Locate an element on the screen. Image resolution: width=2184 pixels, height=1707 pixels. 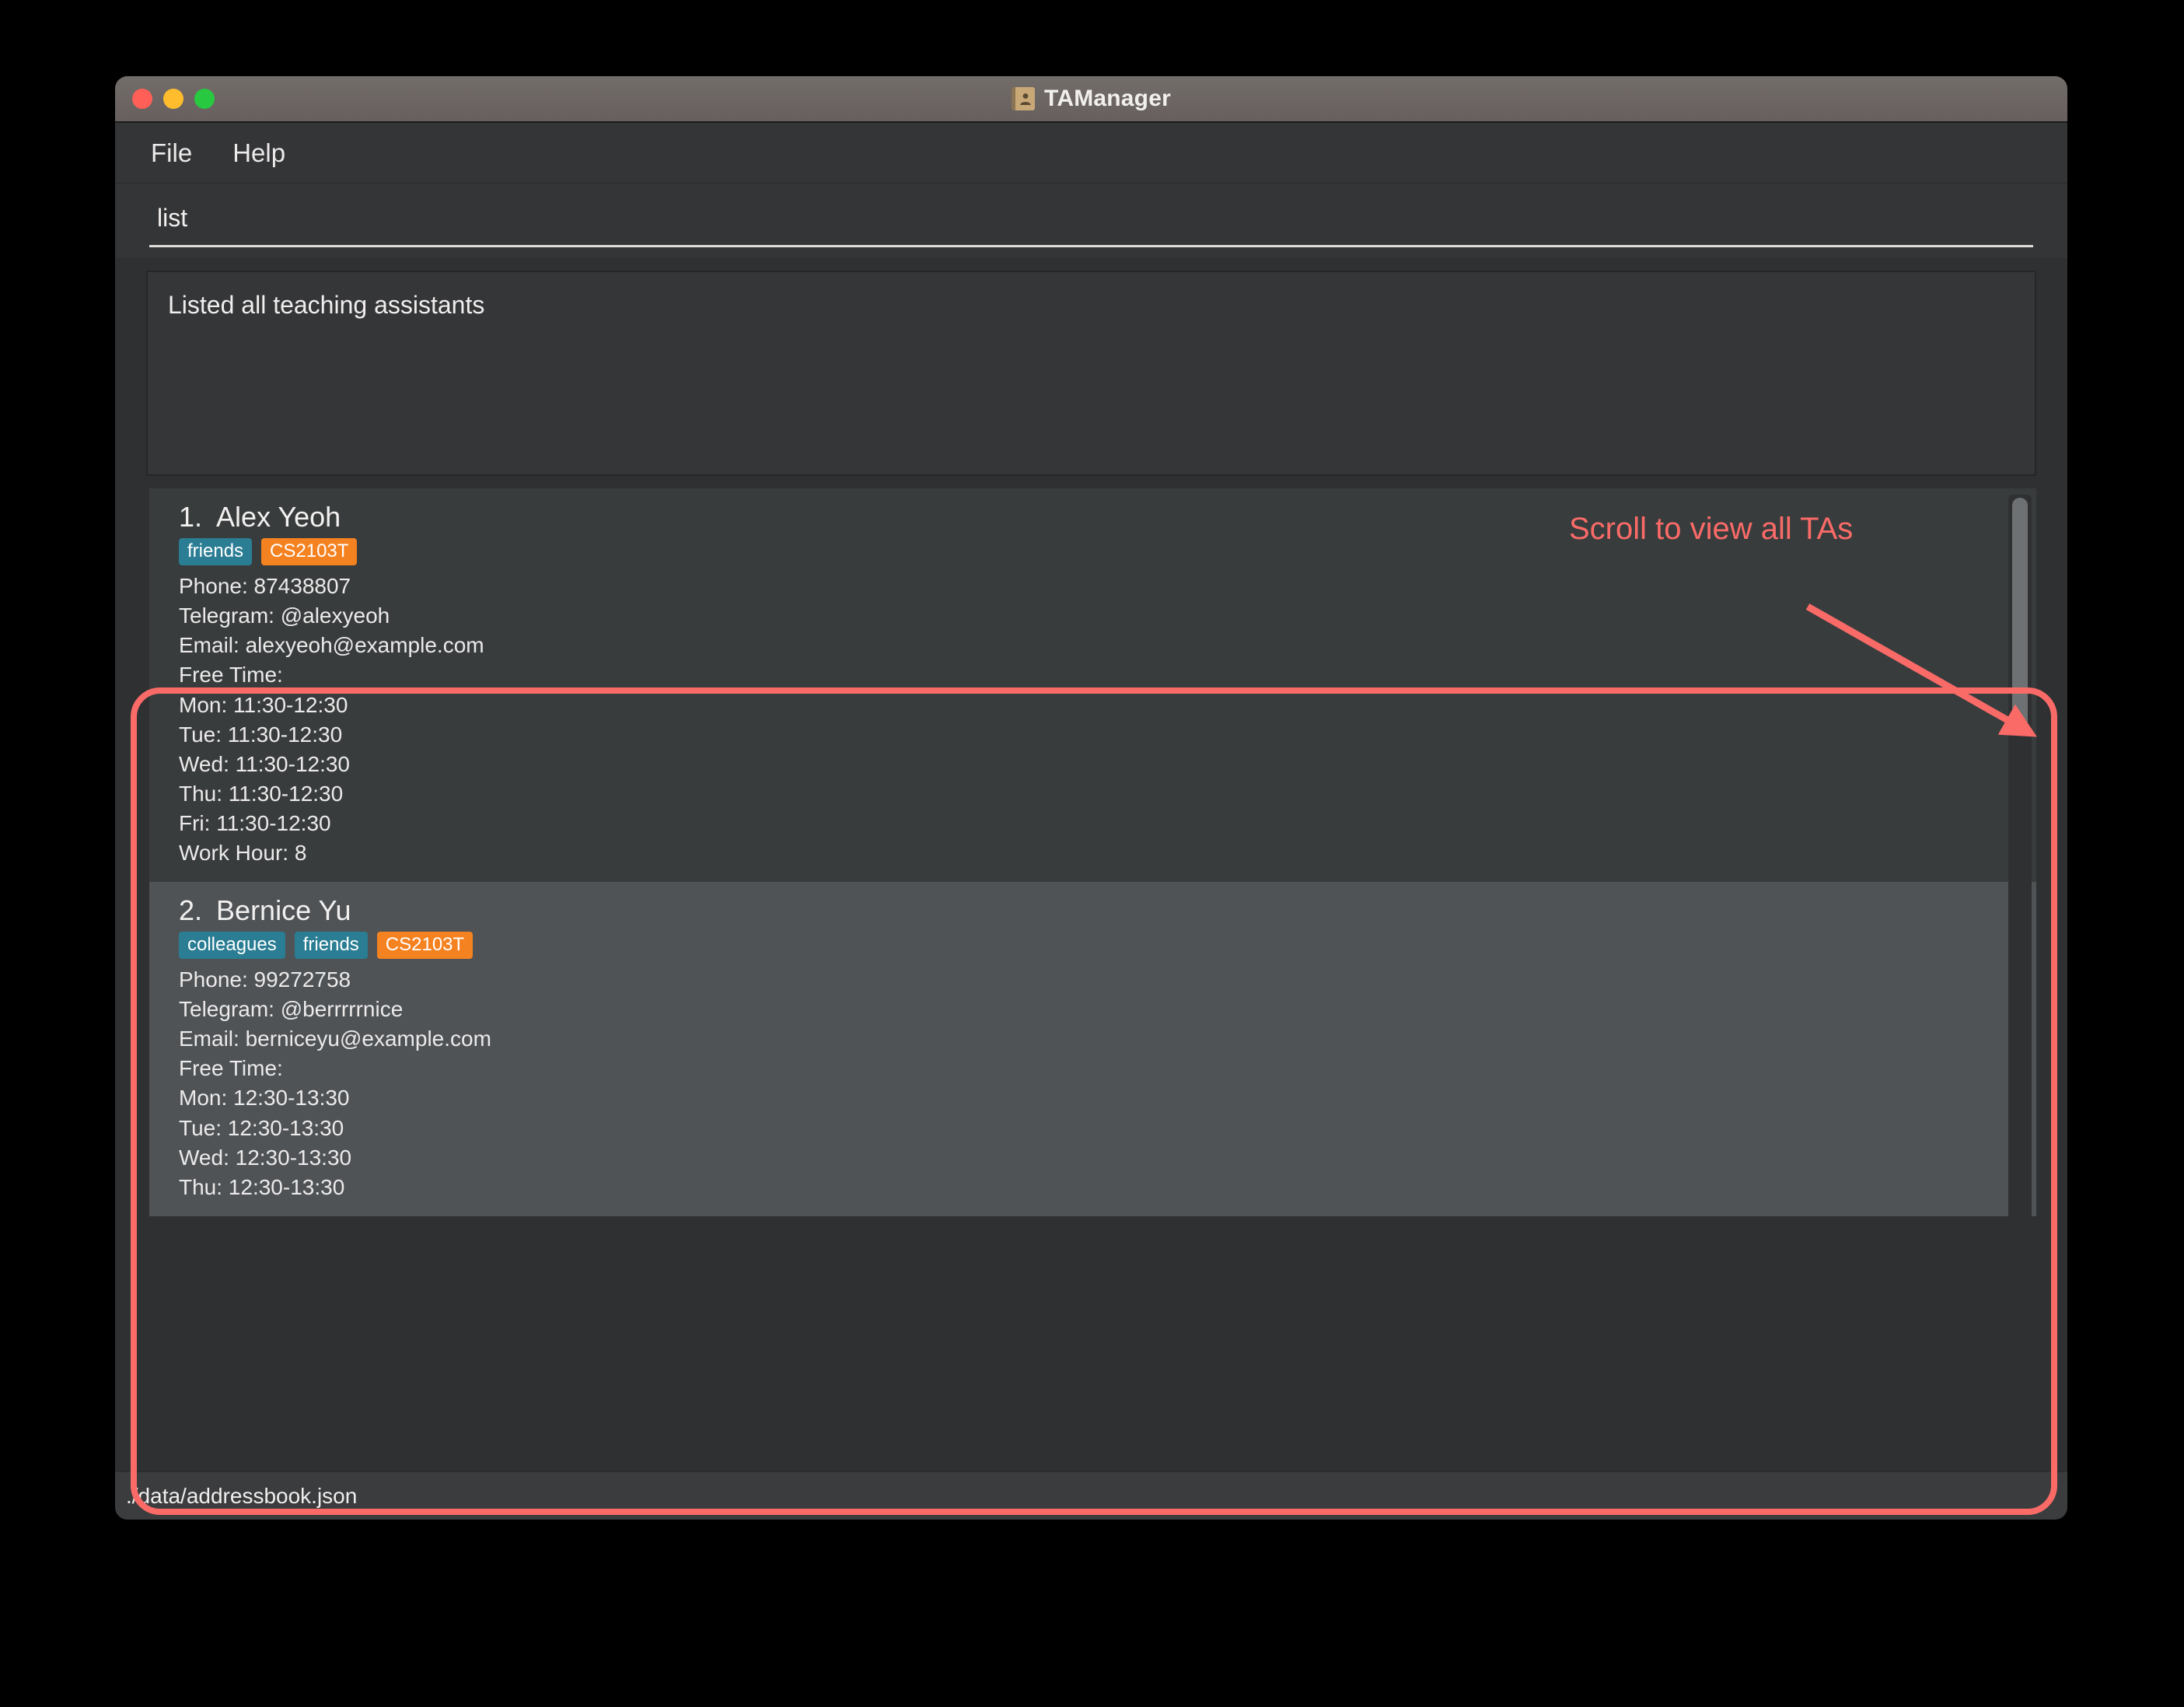
list-scrollbar is located at coordinates (2020, 980).